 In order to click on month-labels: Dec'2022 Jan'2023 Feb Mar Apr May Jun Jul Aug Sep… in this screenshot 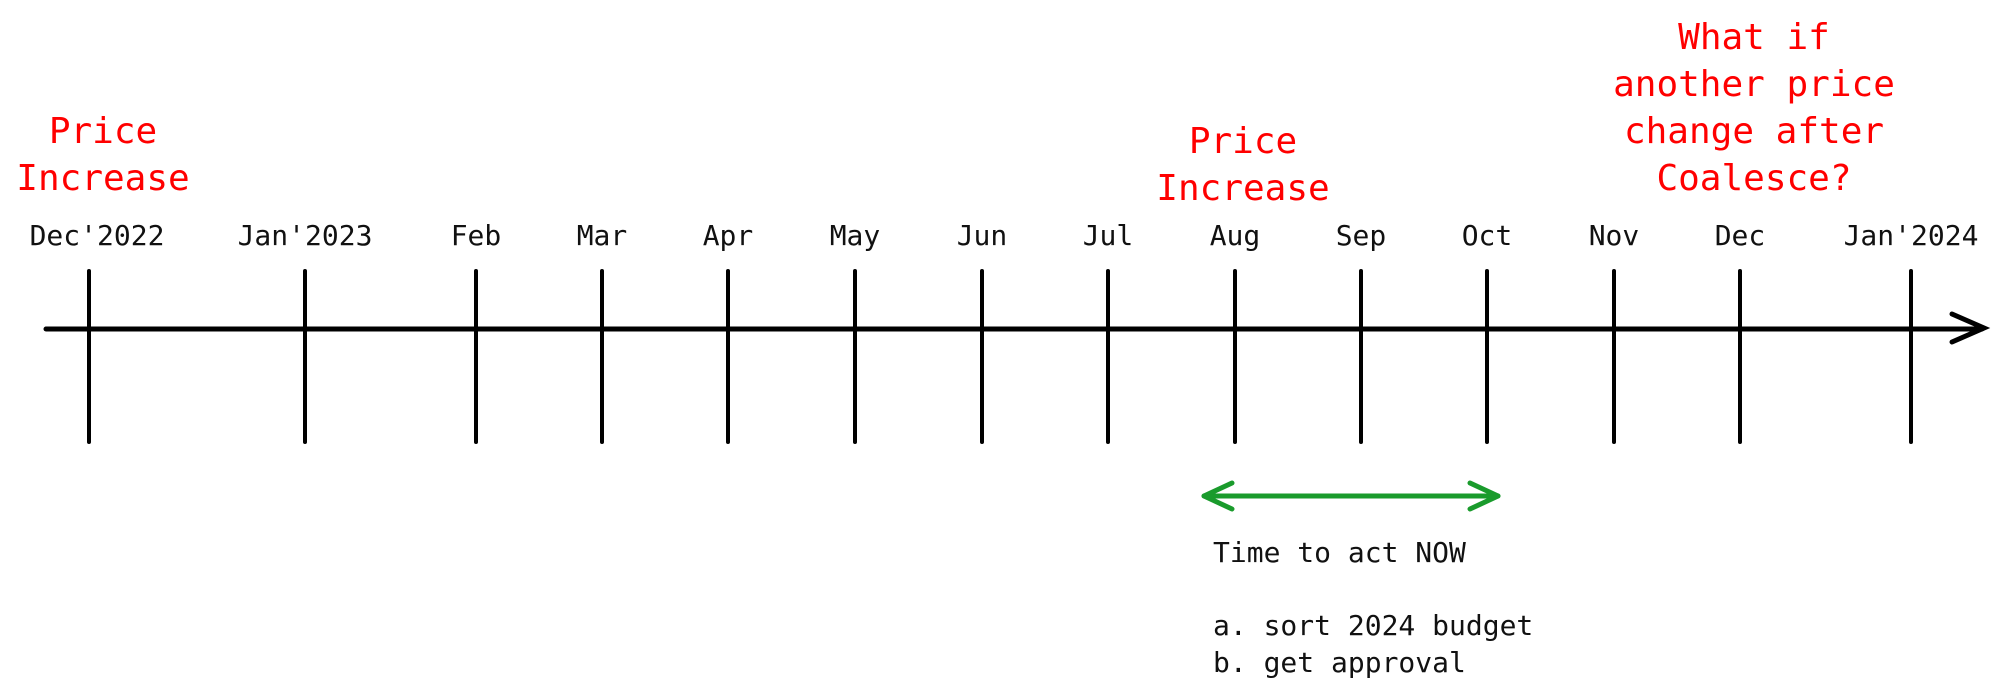, I will do `click(1004, 235)`.